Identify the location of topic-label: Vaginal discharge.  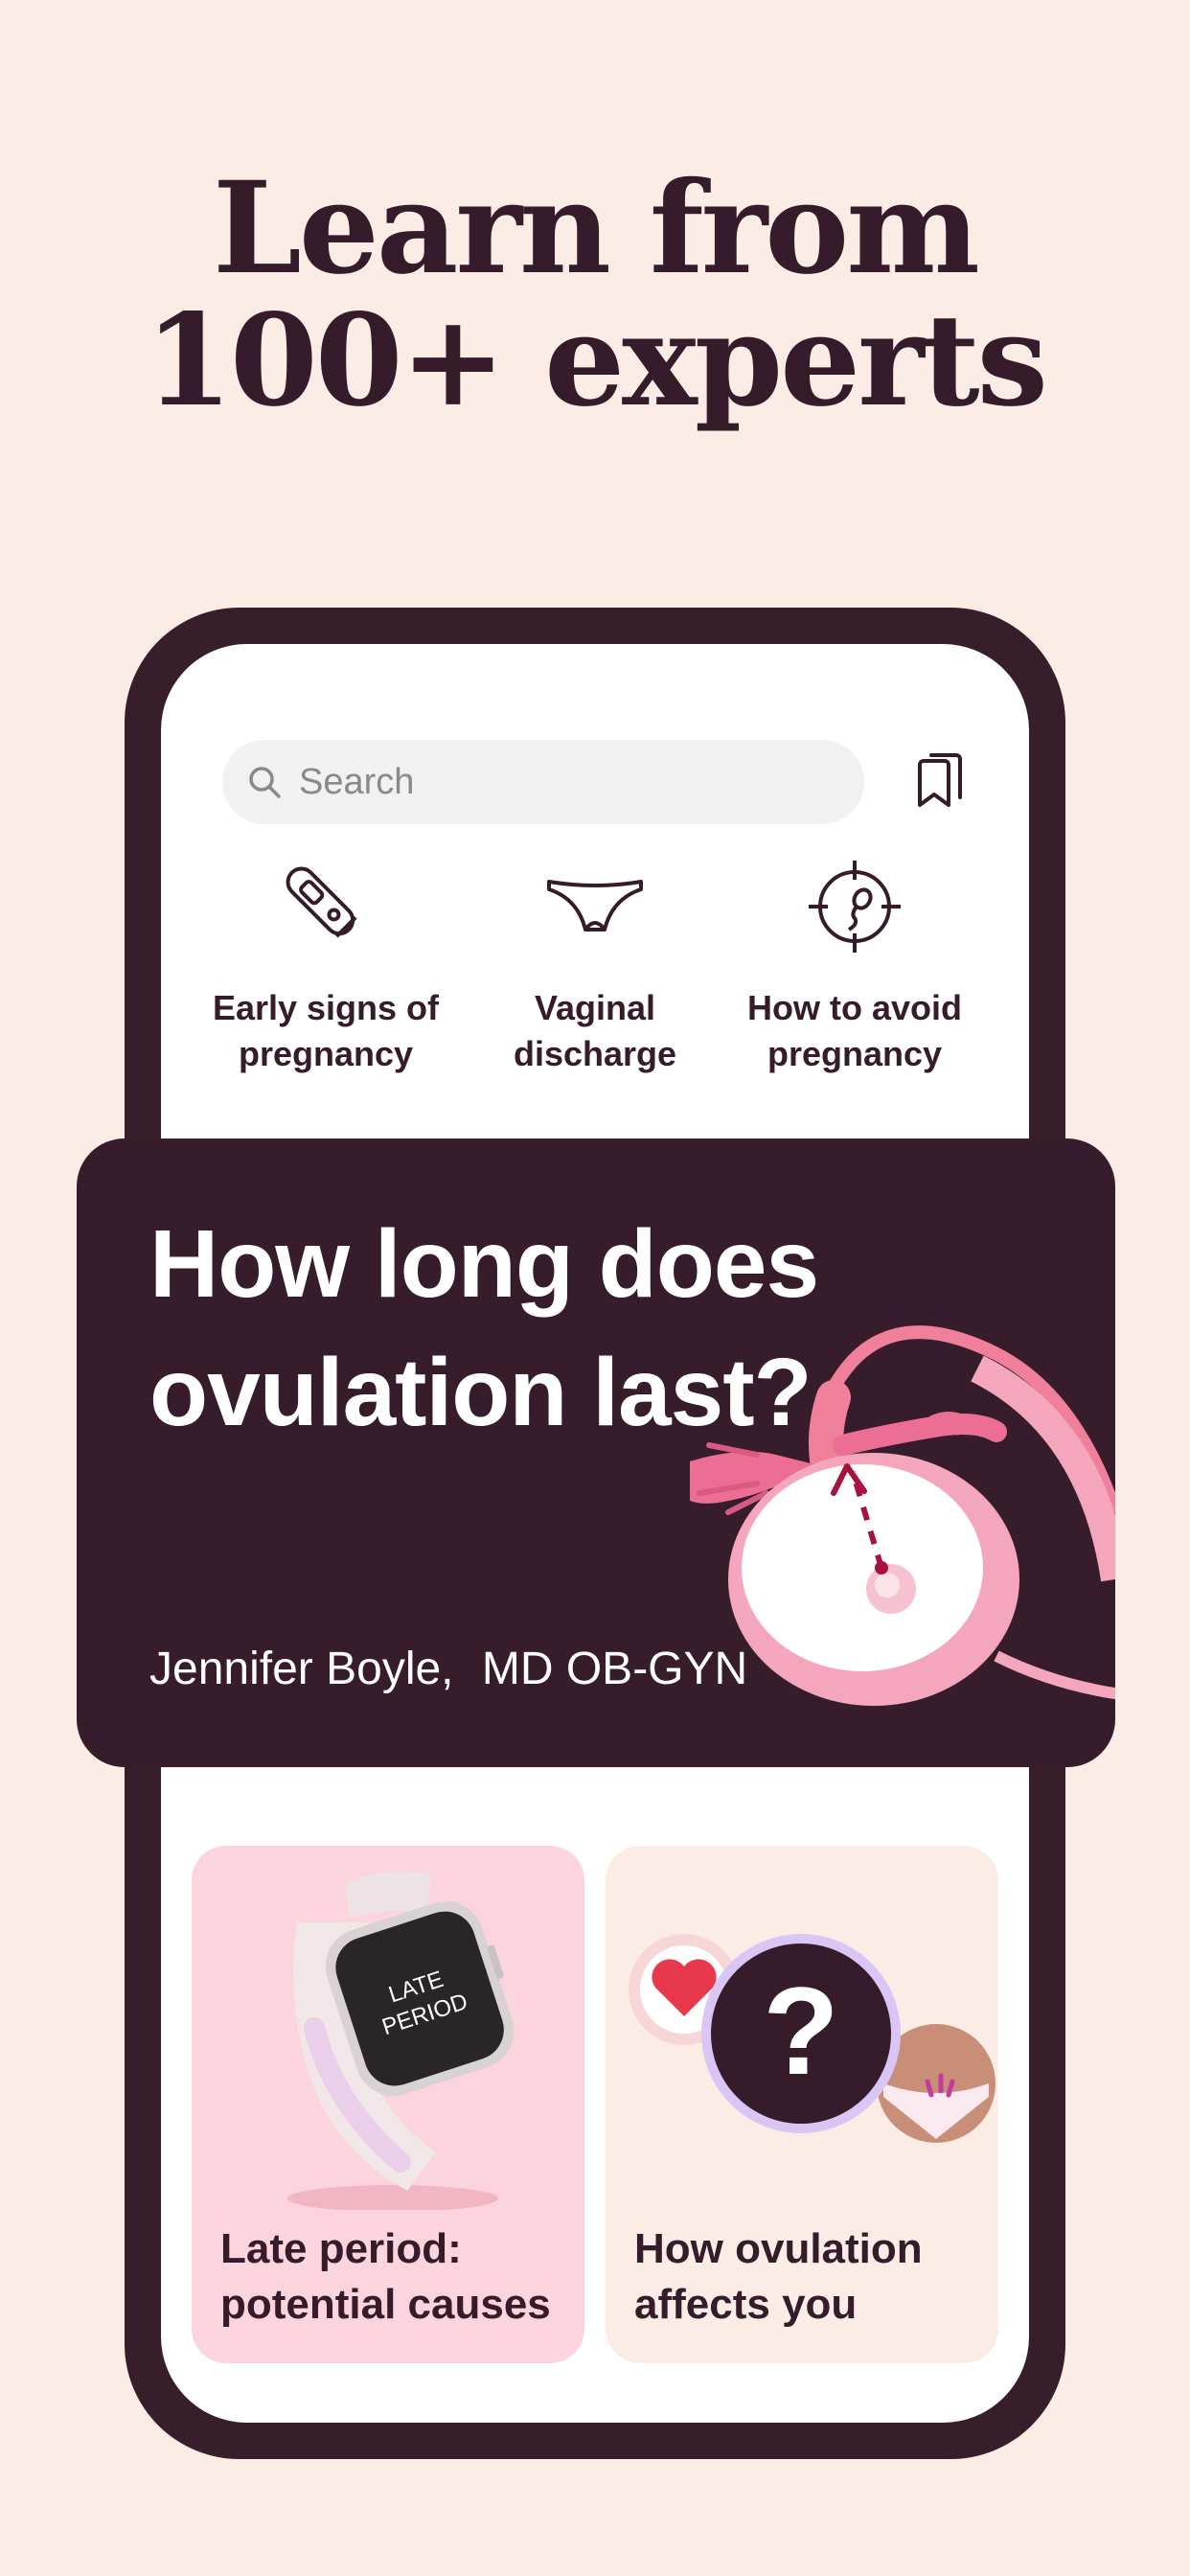
(595, 1030).